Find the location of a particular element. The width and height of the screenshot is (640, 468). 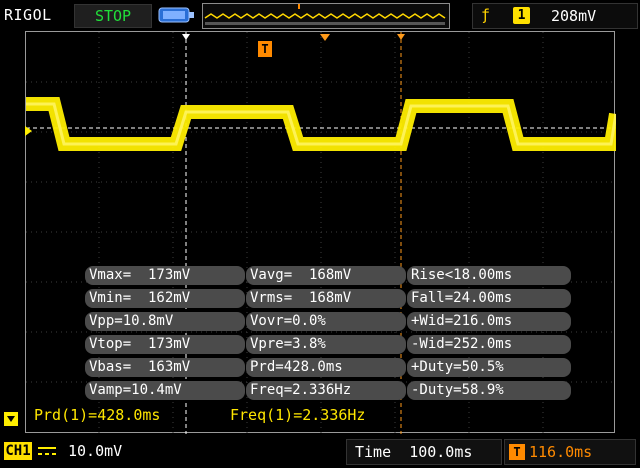

meas-vavg: Vavg= 168mV is located at coordinates (326, 275).